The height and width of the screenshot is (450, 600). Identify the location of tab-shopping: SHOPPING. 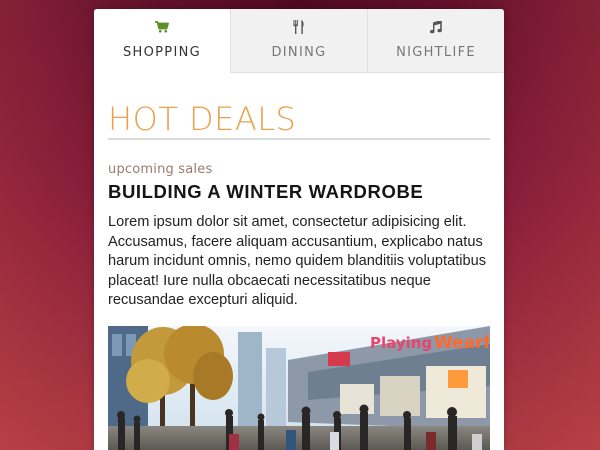
(162, 41).